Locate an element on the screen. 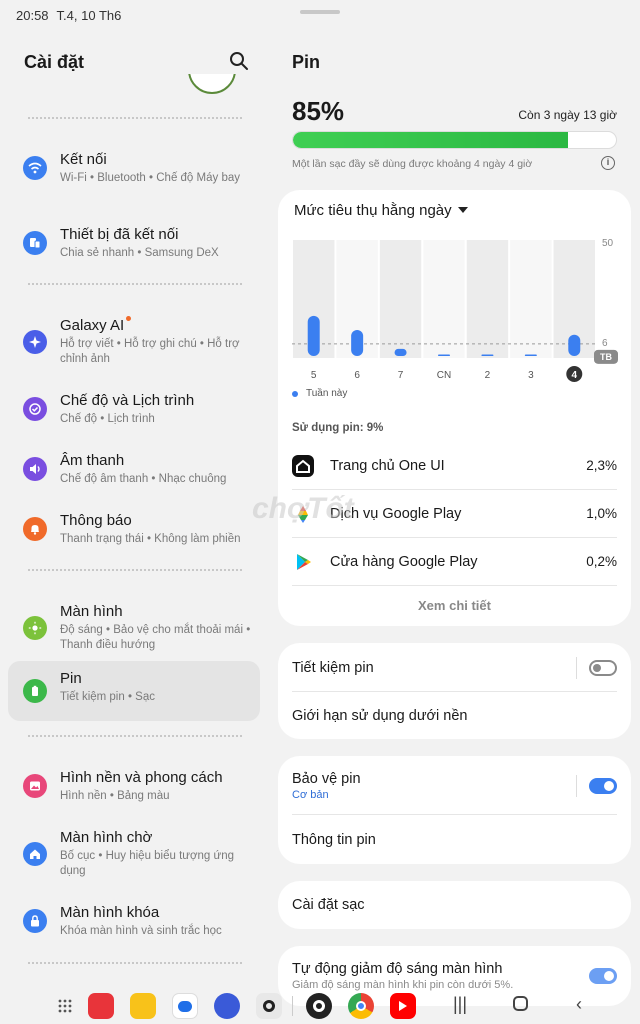  back-icon: ‹ is located at coordinates (579, 1004).